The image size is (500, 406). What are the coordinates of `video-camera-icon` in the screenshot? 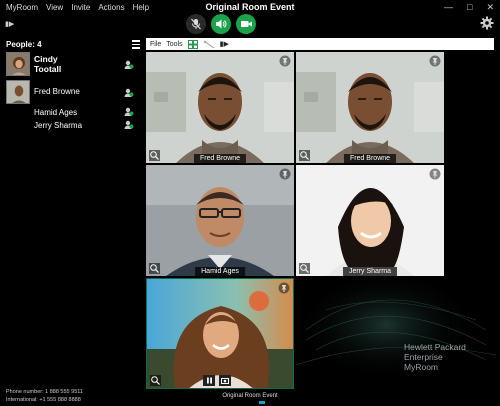 It's located at (246, 24).